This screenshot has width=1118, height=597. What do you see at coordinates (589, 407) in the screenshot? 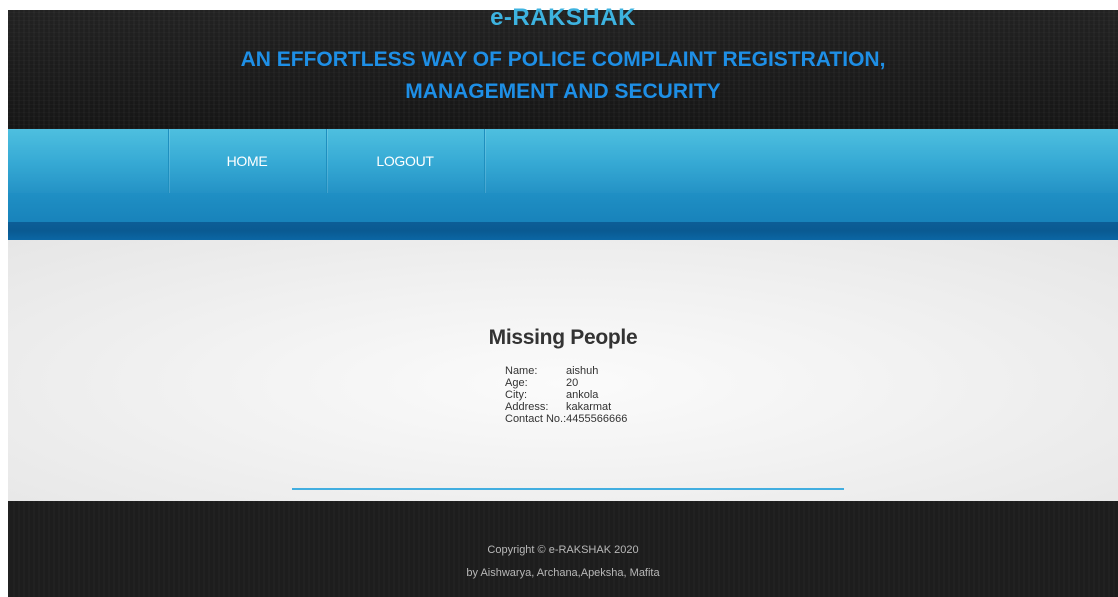
I see `address-value: kakarmat` at bounding box center [589, 407].